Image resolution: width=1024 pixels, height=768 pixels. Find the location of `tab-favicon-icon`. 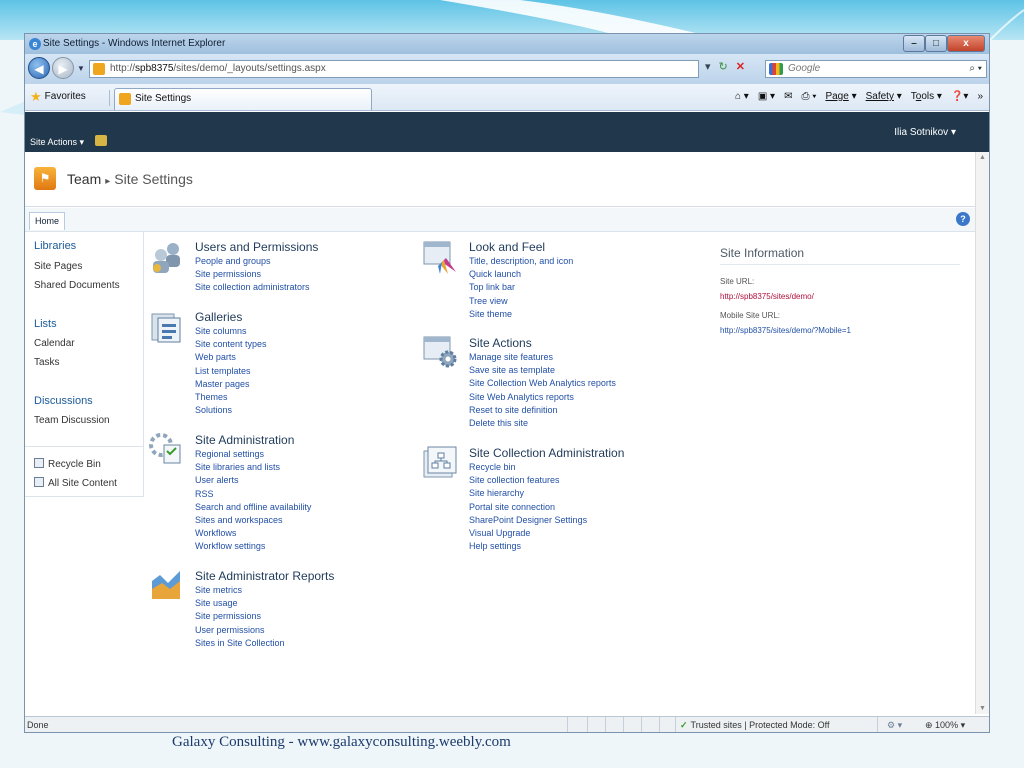

tab-favicon-icon is located at coordinates (125, 99).